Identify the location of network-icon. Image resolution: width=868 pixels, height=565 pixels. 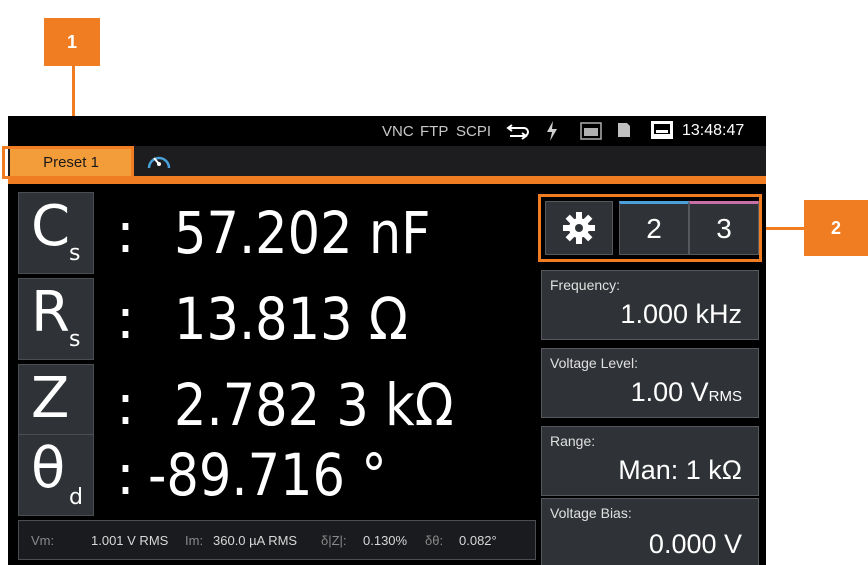
(662, 130).